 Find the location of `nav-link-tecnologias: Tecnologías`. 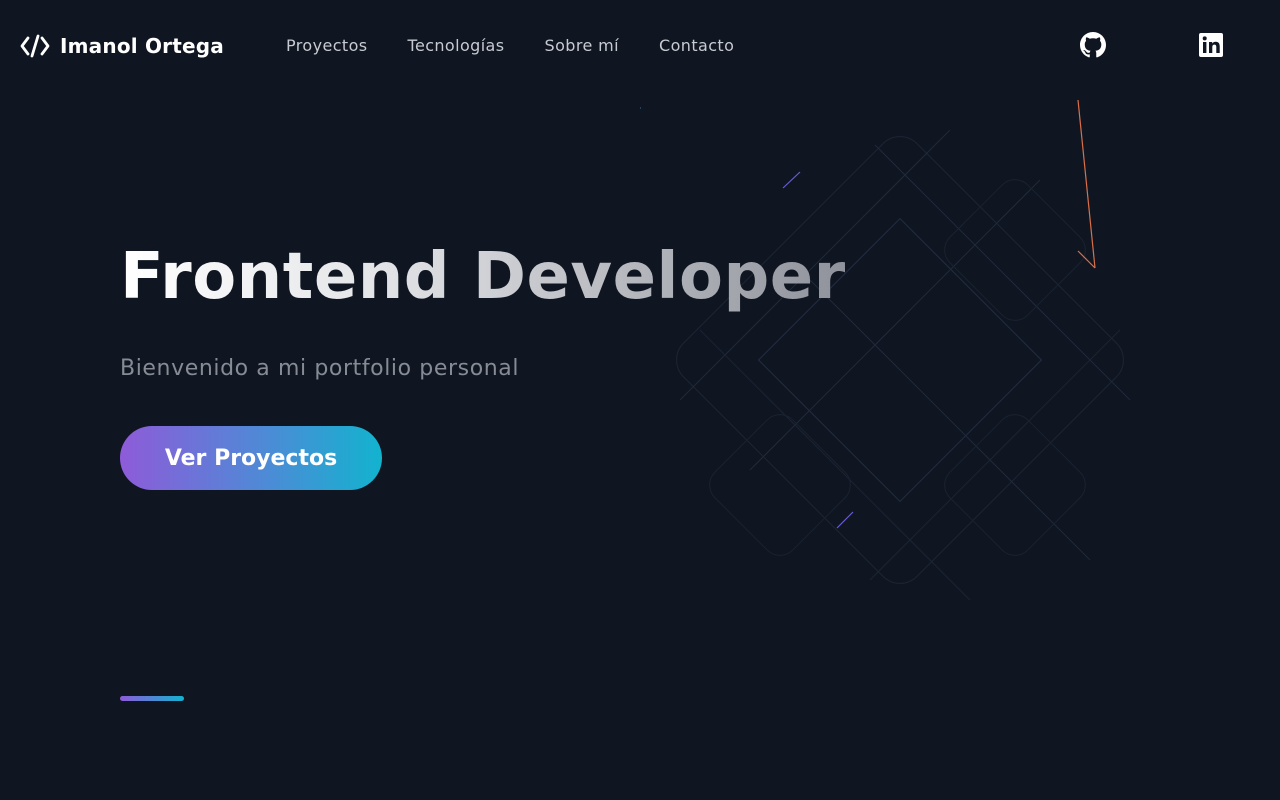

nav-link-tecnologias: Tecnologías is located at coordinates (456, 45).